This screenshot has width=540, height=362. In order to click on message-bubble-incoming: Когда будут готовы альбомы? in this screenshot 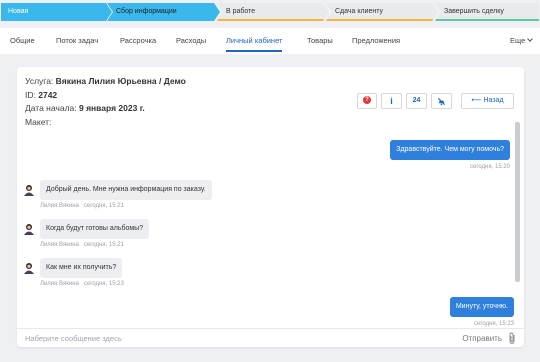, I will do `click(95, 229)`.